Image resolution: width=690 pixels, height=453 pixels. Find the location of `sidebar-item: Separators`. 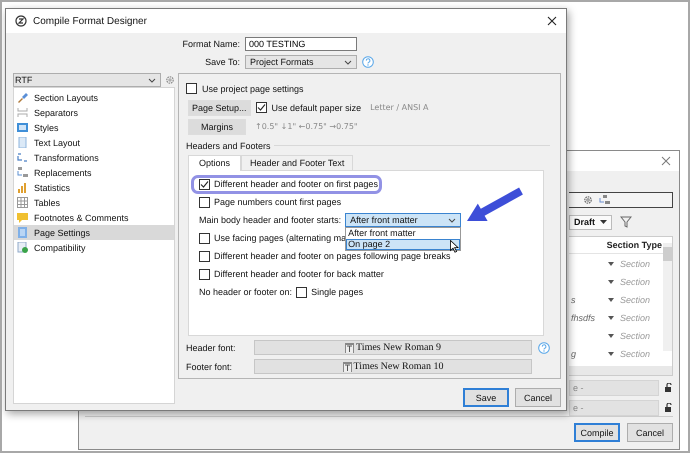

sidebar-item: Separators is located at coordinates (94, 112).